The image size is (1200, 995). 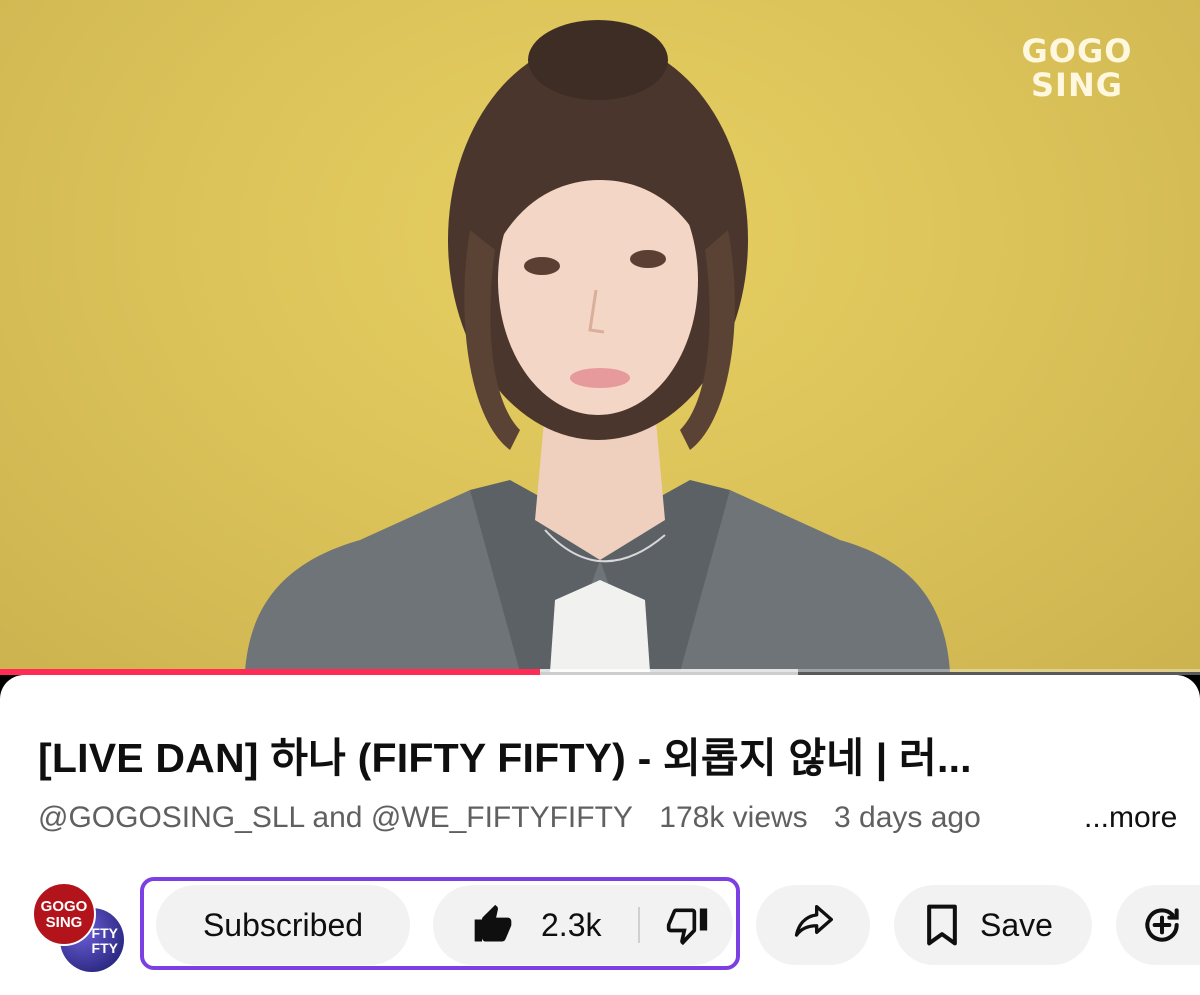 I want to click on clip-icon, so click(x=1162, y=925).